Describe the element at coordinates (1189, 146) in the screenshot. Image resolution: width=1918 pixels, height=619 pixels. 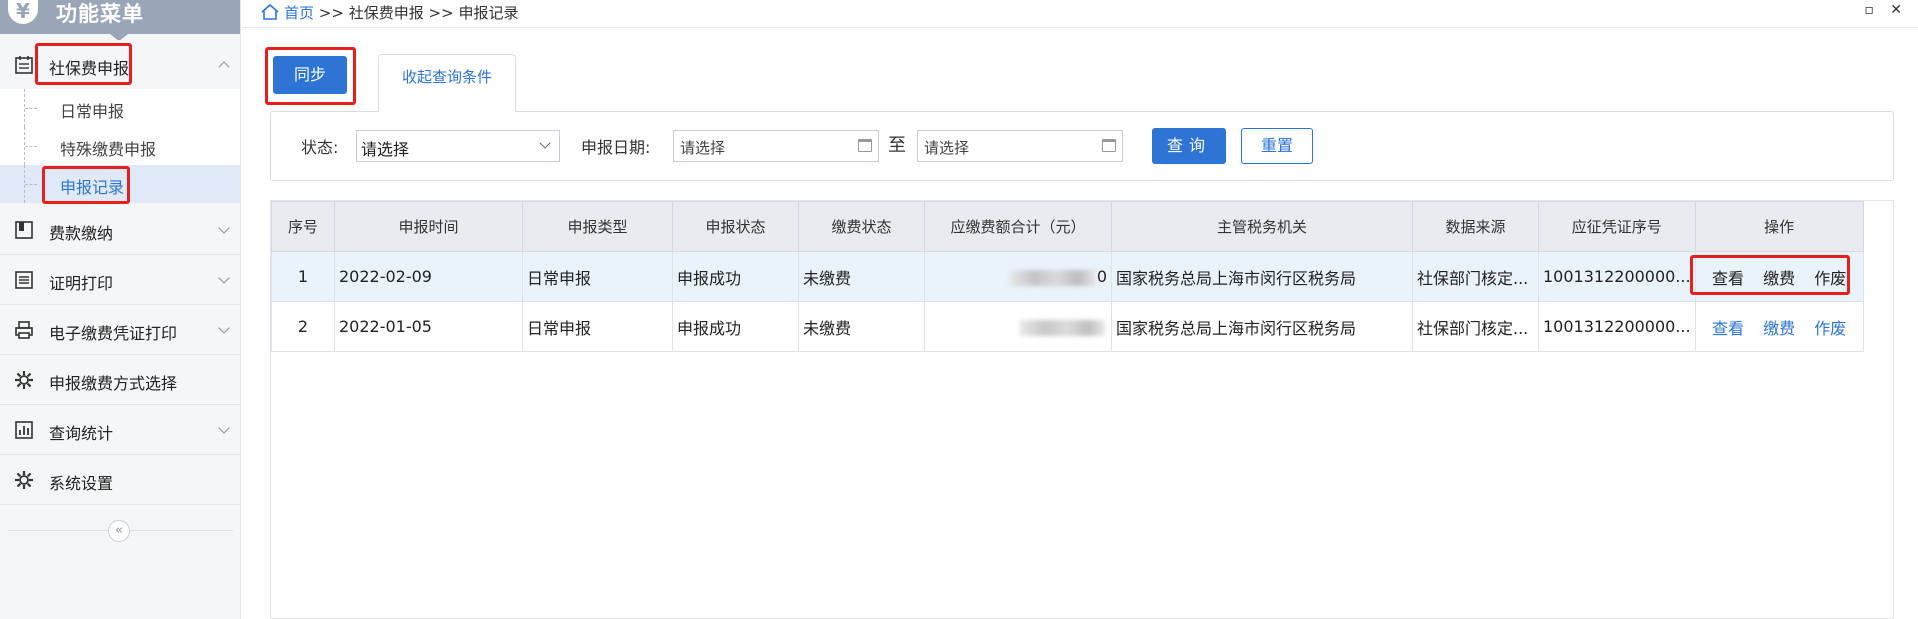
I see `query-button: 查询` at that location.